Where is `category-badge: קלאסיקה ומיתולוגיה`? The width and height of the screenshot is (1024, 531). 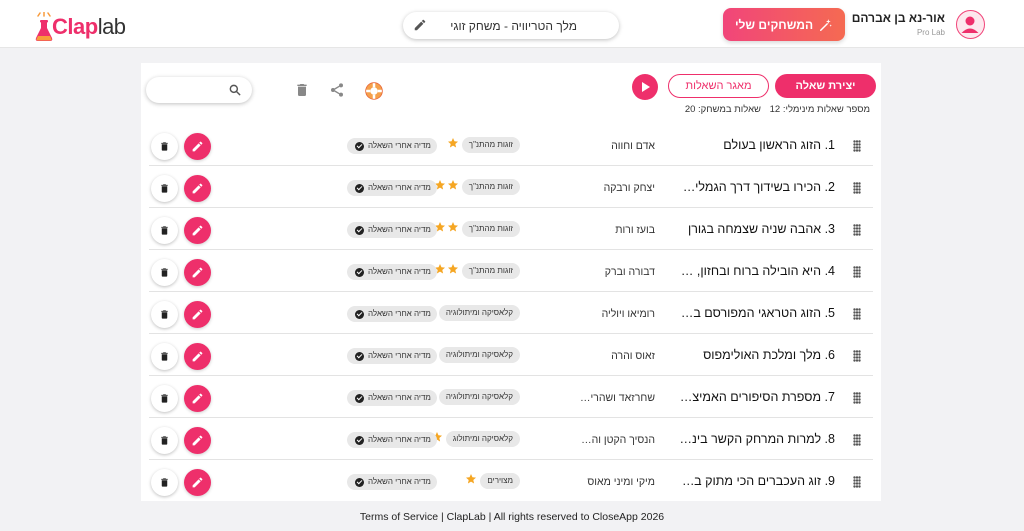 category-badge: קלאסיקה ומיתולוגיה is located at coordinates (479, 355).